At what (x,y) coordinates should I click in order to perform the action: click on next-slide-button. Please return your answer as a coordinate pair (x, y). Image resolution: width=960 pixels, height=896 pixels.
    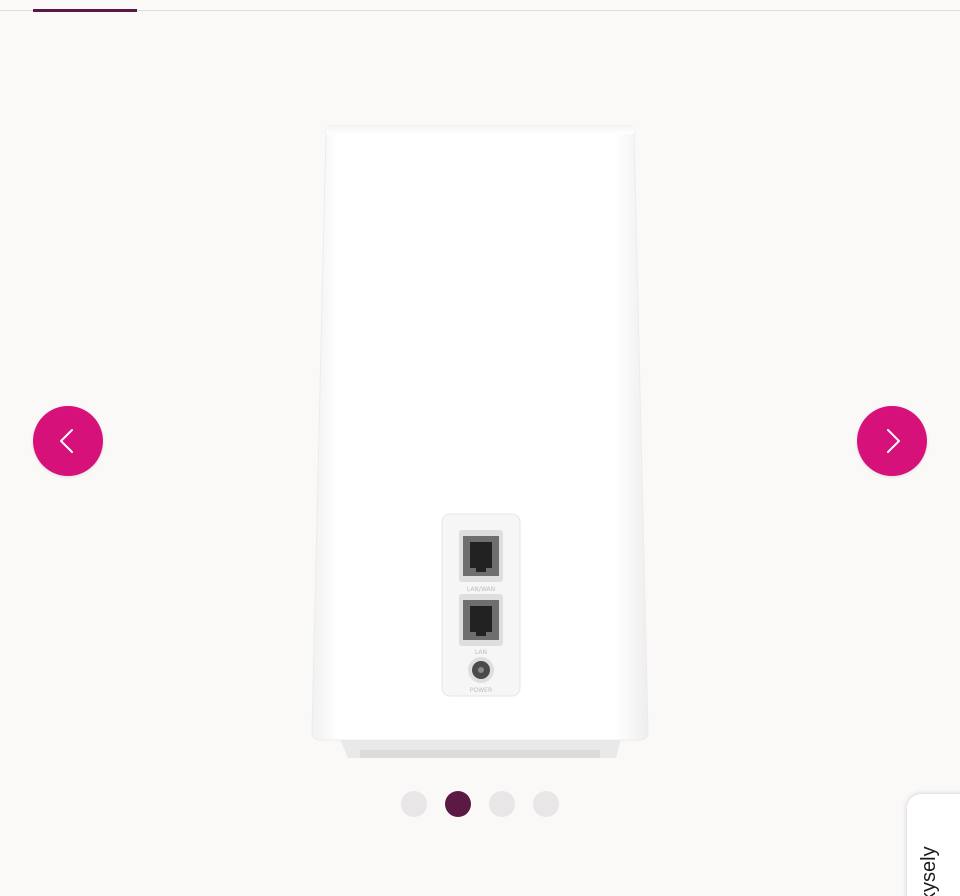
    Looking at the image, I should click on (892, 441).